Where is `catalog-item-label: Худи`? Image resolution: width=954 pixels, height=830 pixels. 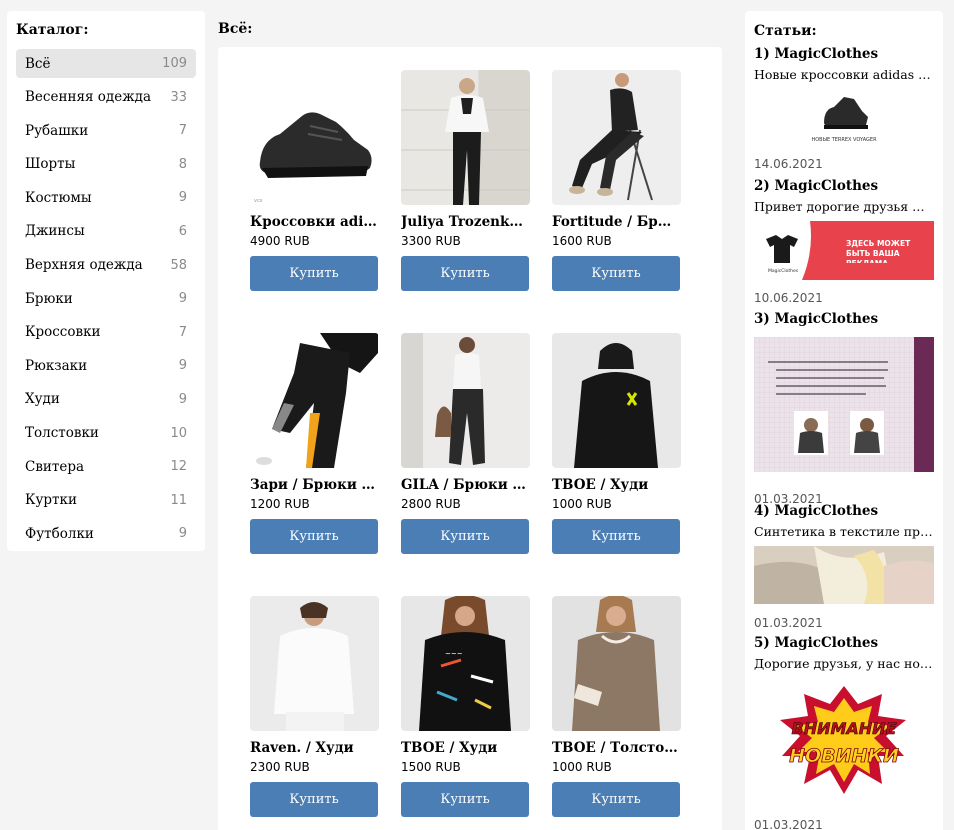
catalog-item-label: Худи is located at coordinates (42, 399).